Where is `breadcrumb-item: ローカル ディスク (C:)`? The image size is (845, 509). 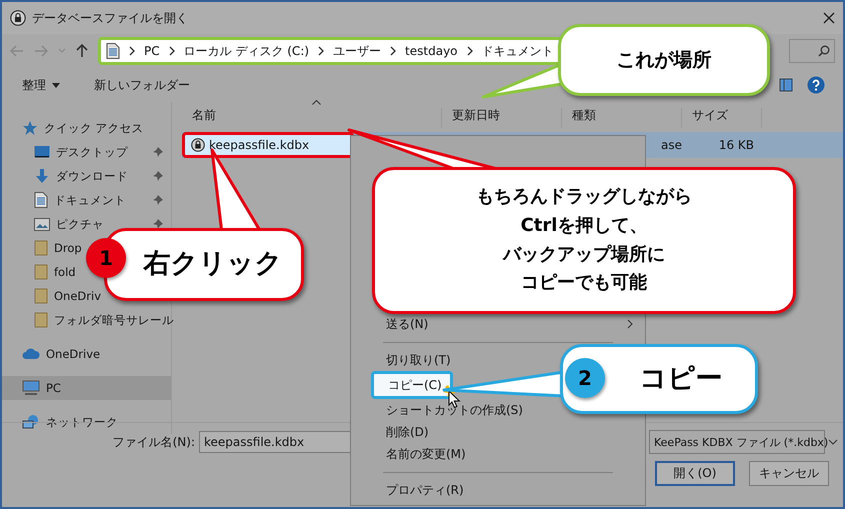 breadcrumb-item: ローカル ディスク (C:) is located at coordinates (247, 51).